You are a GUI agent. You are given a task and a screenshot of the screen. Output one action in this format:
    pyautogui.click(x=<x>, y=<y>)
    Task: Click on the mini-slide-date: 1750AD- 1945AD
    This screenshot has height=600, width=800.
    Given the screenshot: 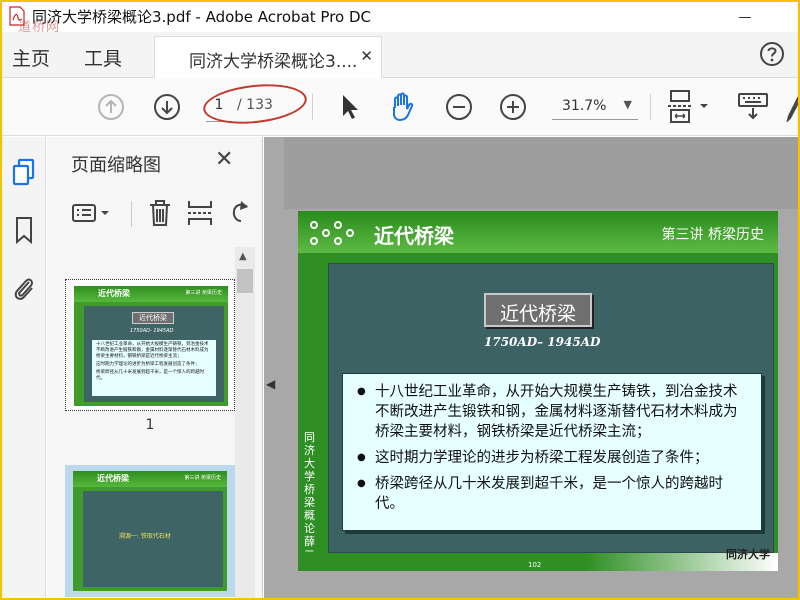 What is the action you would take?
    pyautogui.click(x=152, y=331)
    